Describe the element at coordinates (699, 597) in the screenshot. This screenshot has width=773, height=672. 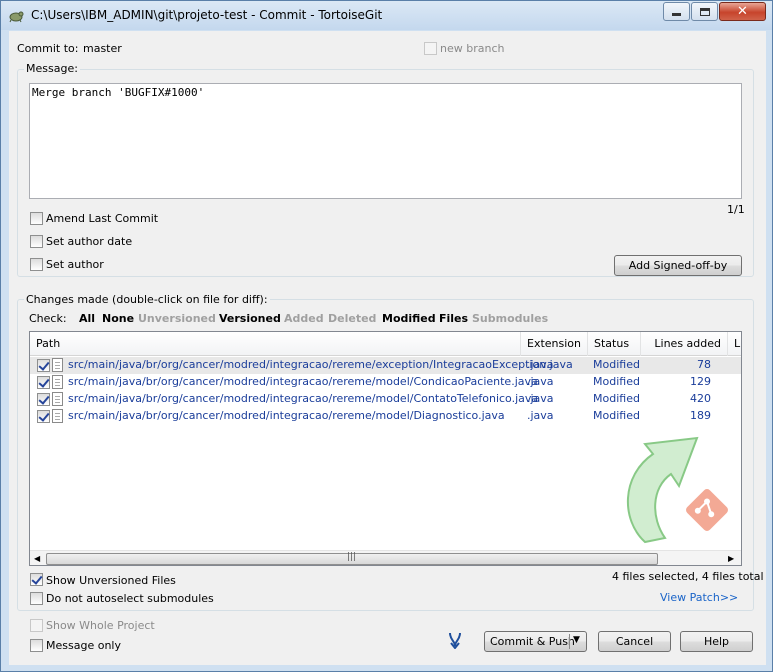
I see `view-patch-link: View Patch>>` at that location.